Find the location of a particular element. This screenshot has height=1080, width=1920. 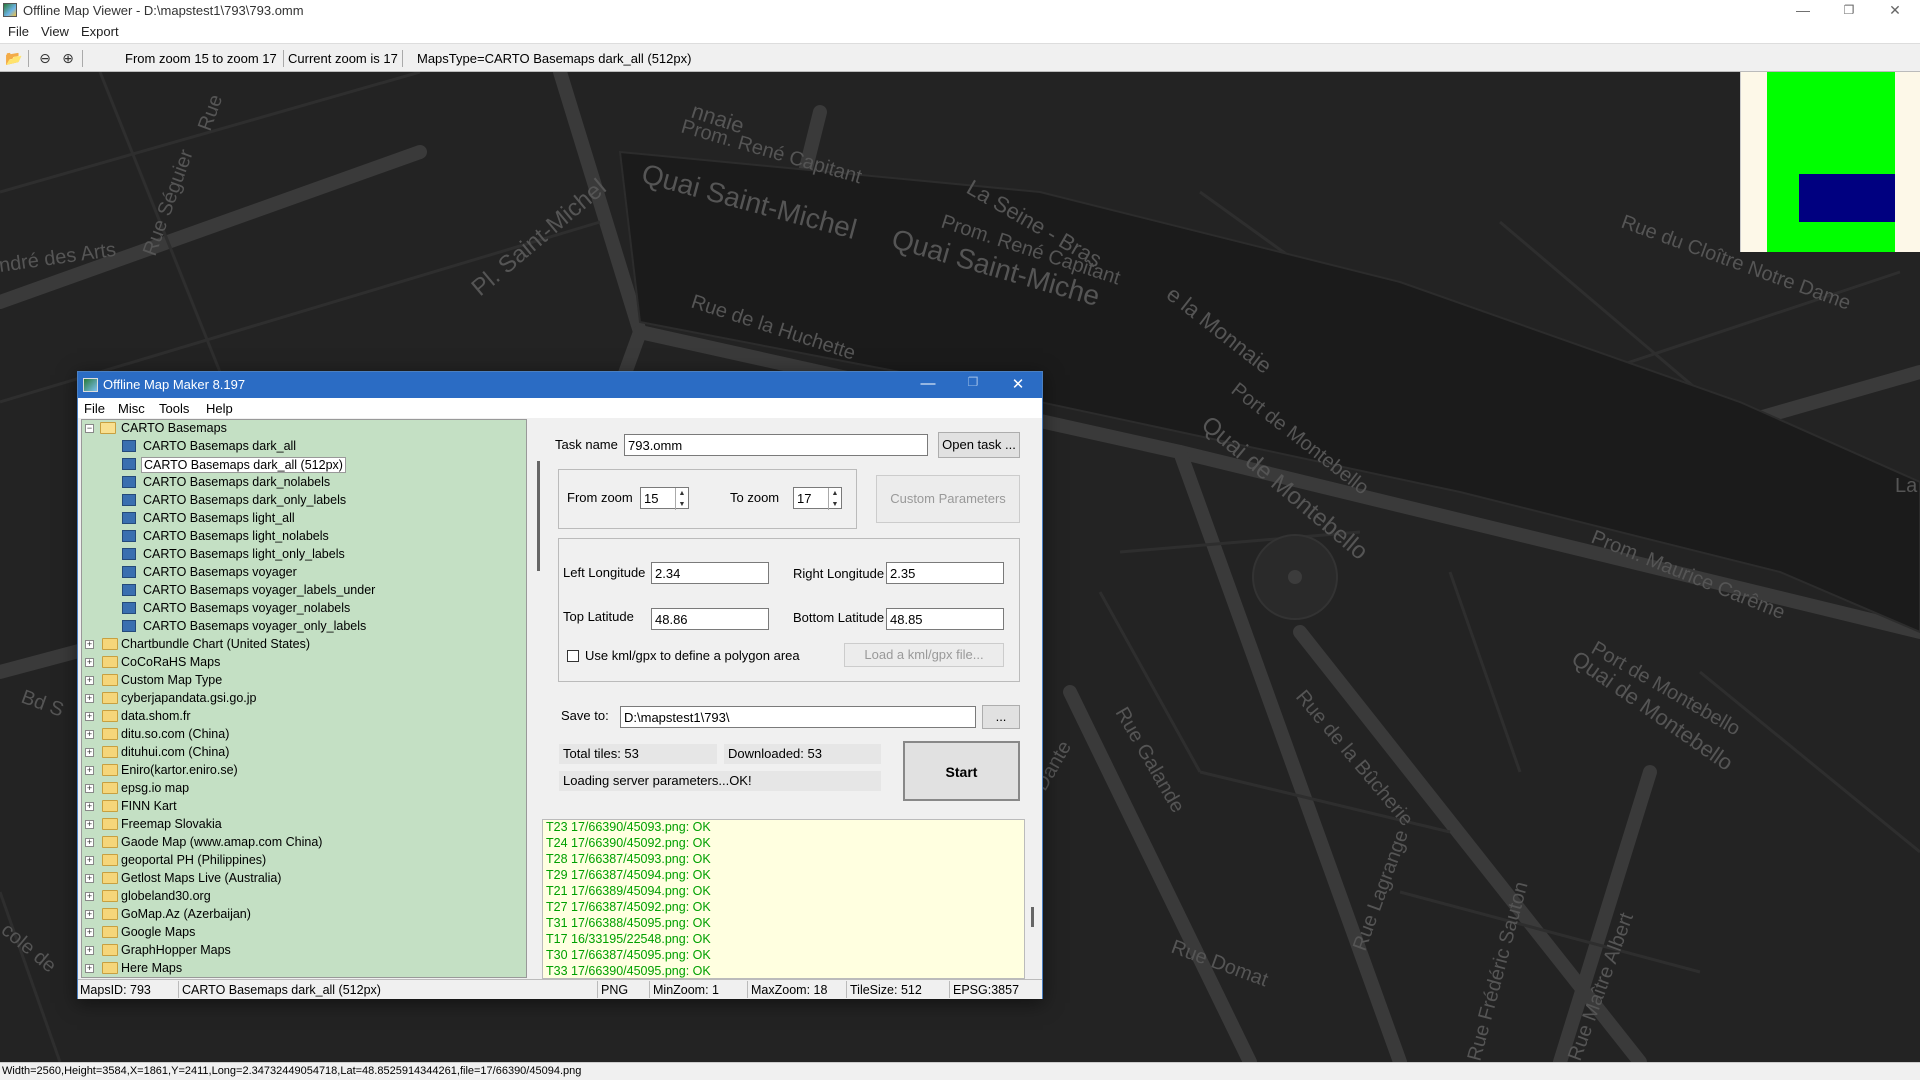

dialog-menu-tools: Tools is located at coordinates (174, 408).